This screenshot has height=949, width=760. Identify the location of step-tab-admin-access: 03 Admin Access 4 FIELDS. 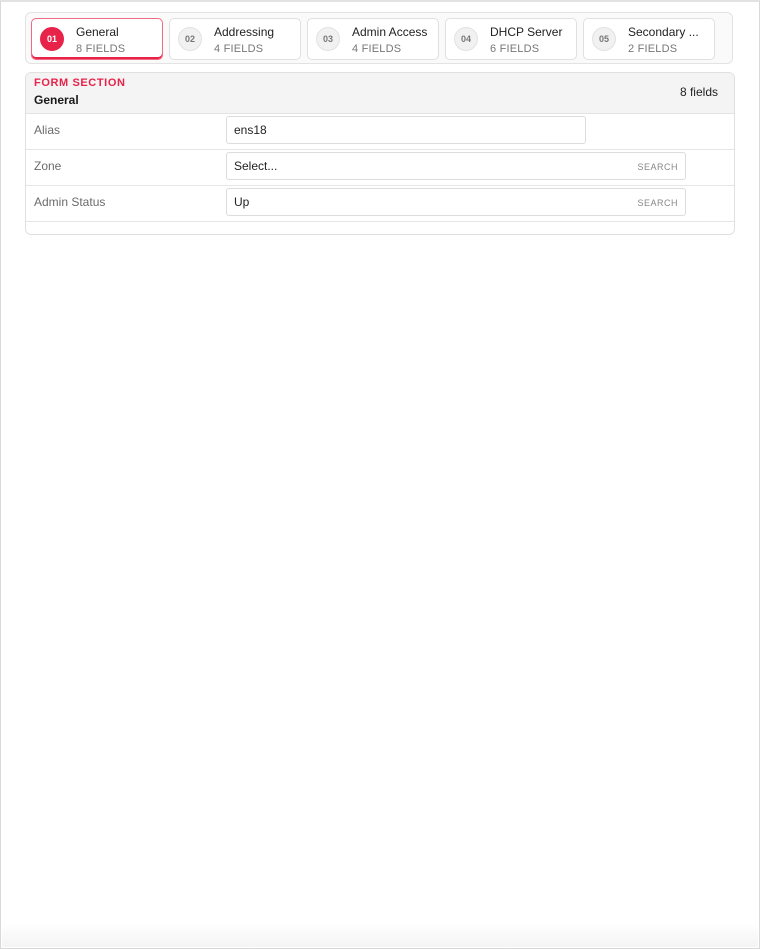
(373, 39).